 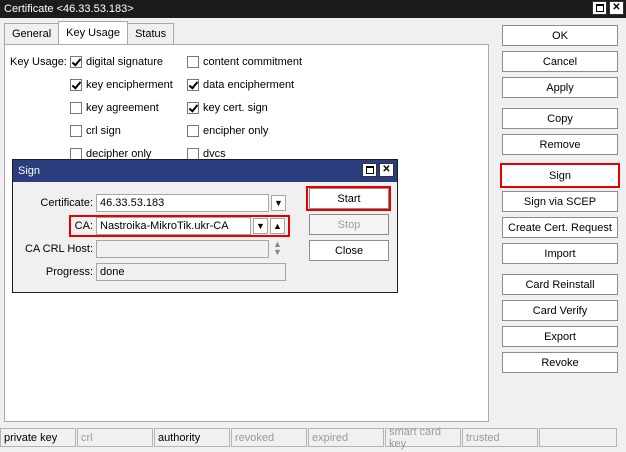 I want to click on certificate-label: Certificate:, so click(x=66, y=203).